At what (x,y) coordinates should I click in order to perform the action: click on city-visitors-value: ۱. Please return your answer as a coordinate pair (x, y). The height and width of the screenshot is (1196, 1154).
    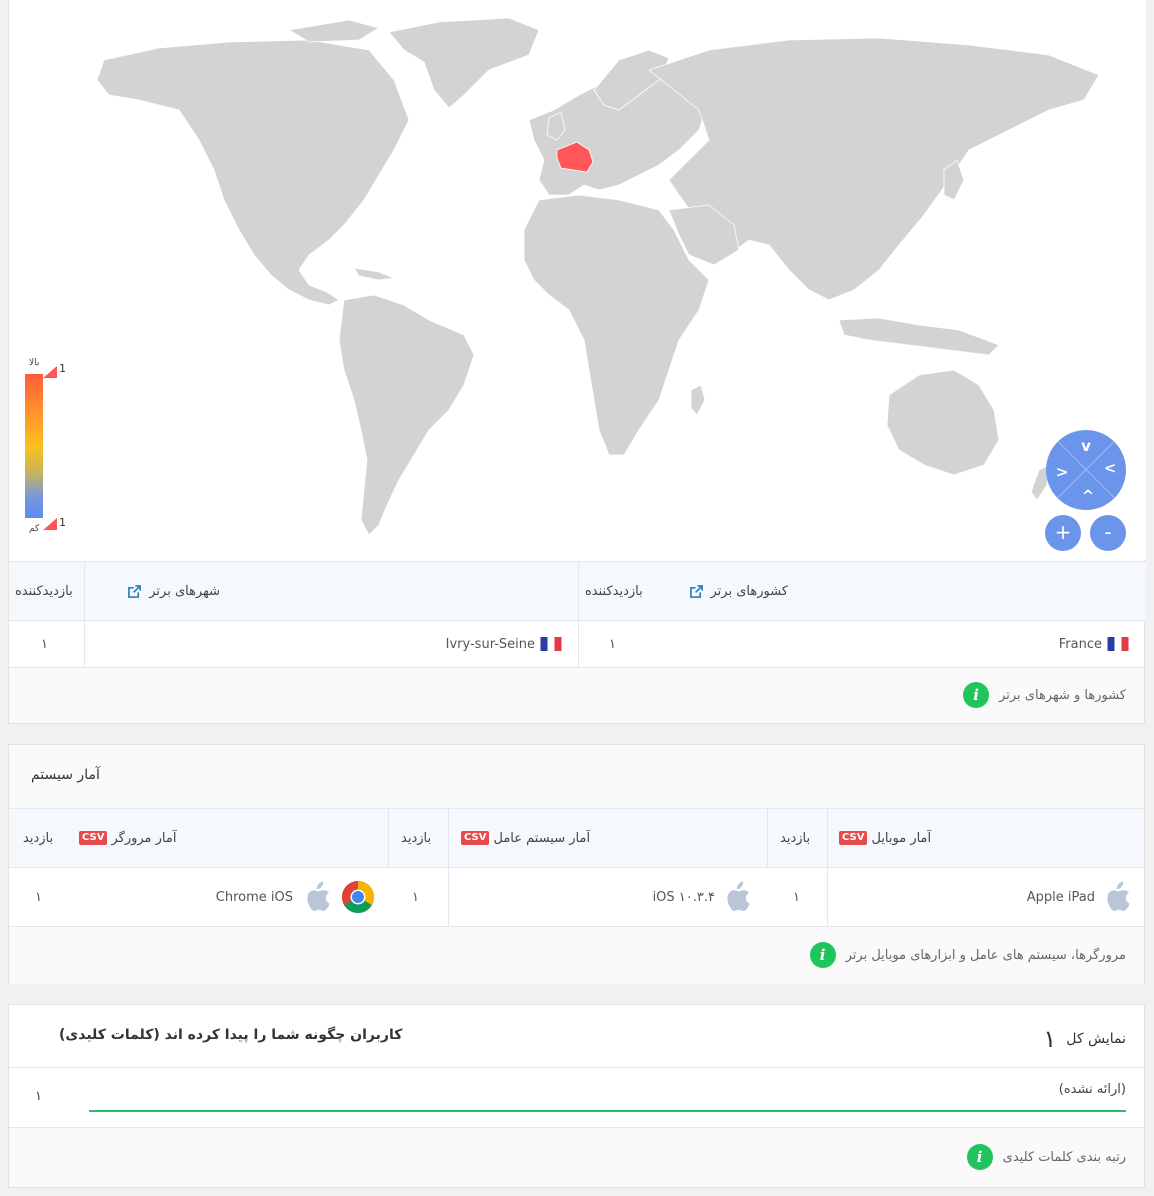
    Looking at the image, I should click on (44, 644).